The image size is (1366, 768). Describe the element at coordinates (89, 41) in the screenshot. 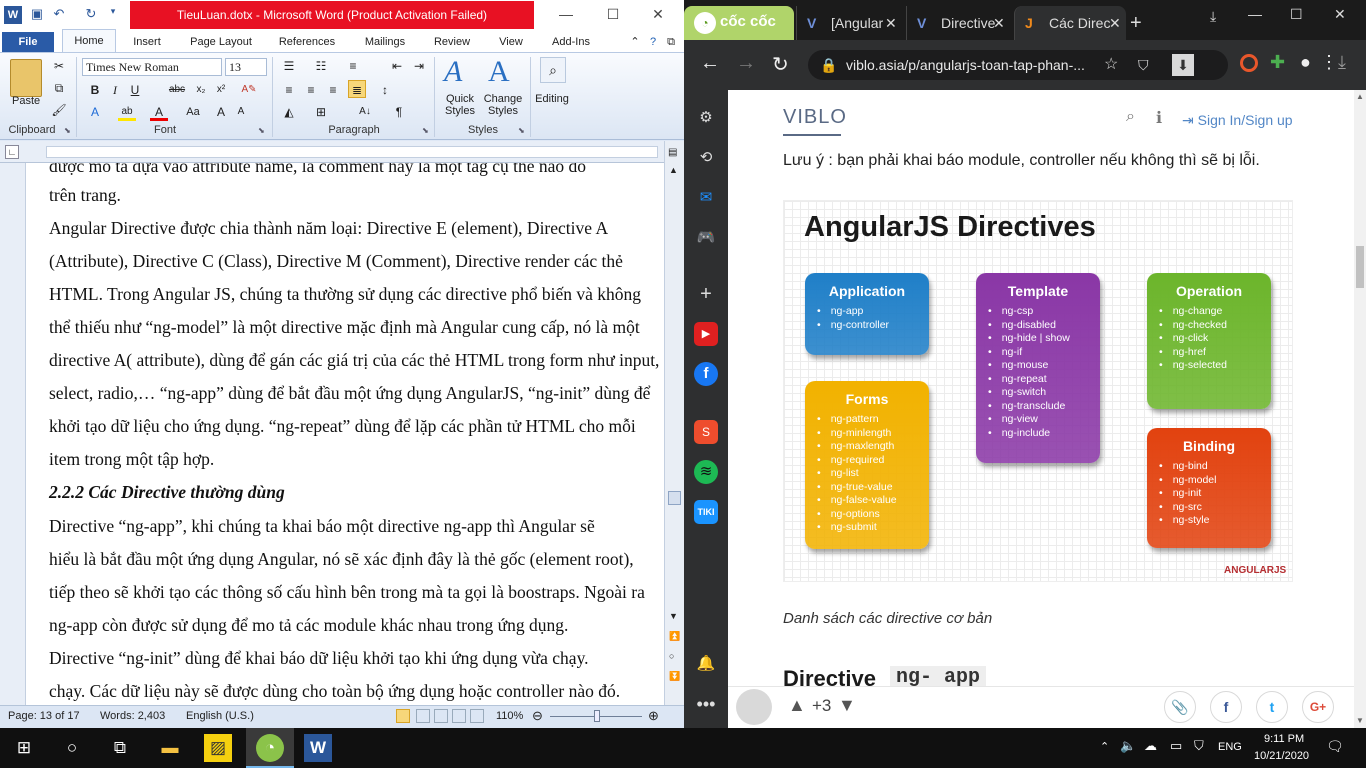

I see `tab-home: Home` at that location.